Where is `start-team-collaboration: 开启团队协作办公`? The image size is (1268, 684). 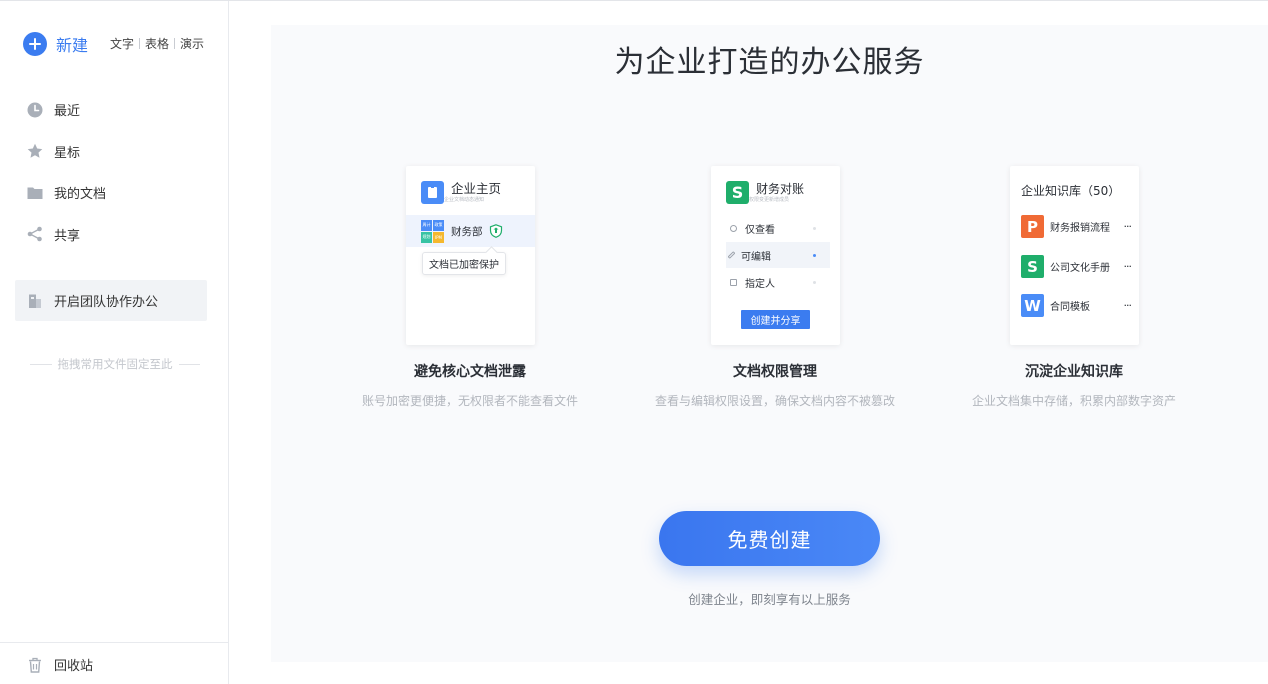
start-team-collaboration: 开启团队协作办公 is located at coordinates (111, 300).